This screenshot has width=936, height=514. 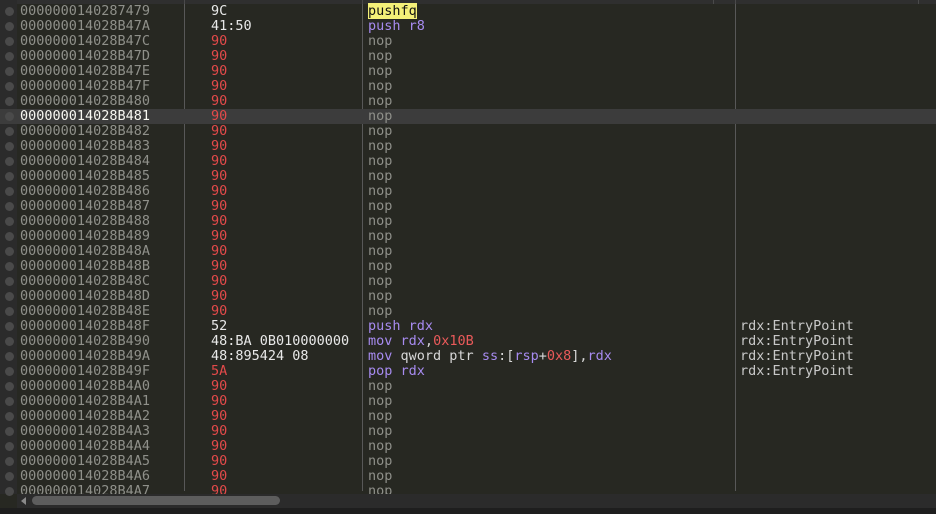 What do you see at coordinates (468, 476) in the screenshot?
I see `instruction-row: 000000014028B4A6 90 nop` at bounding box center [468, 476].